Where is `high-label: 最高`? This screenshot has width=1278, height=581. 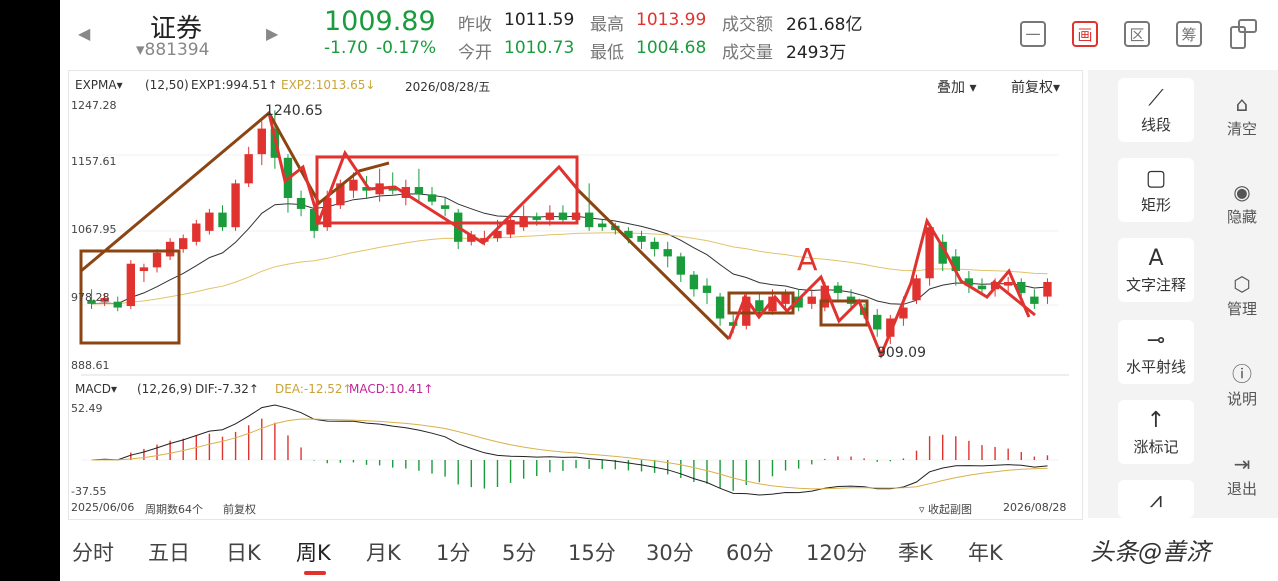 high-label: 最高 is located at coordinates (607, 25).